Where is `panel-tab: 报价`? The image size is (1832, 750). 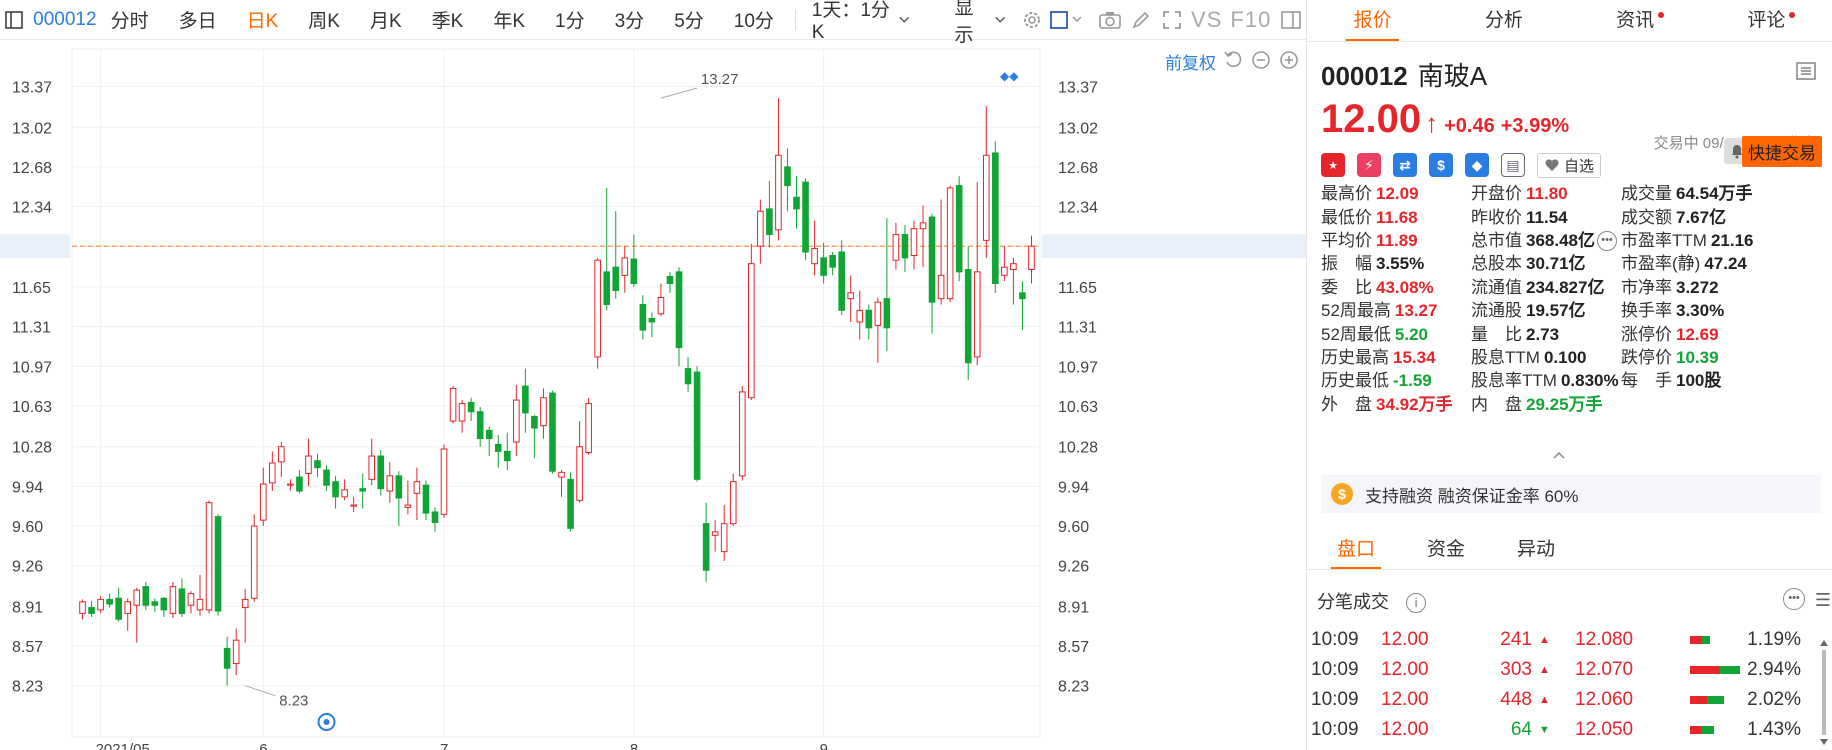 panel-tab: 报价 is located at coordinates (1372, 20).